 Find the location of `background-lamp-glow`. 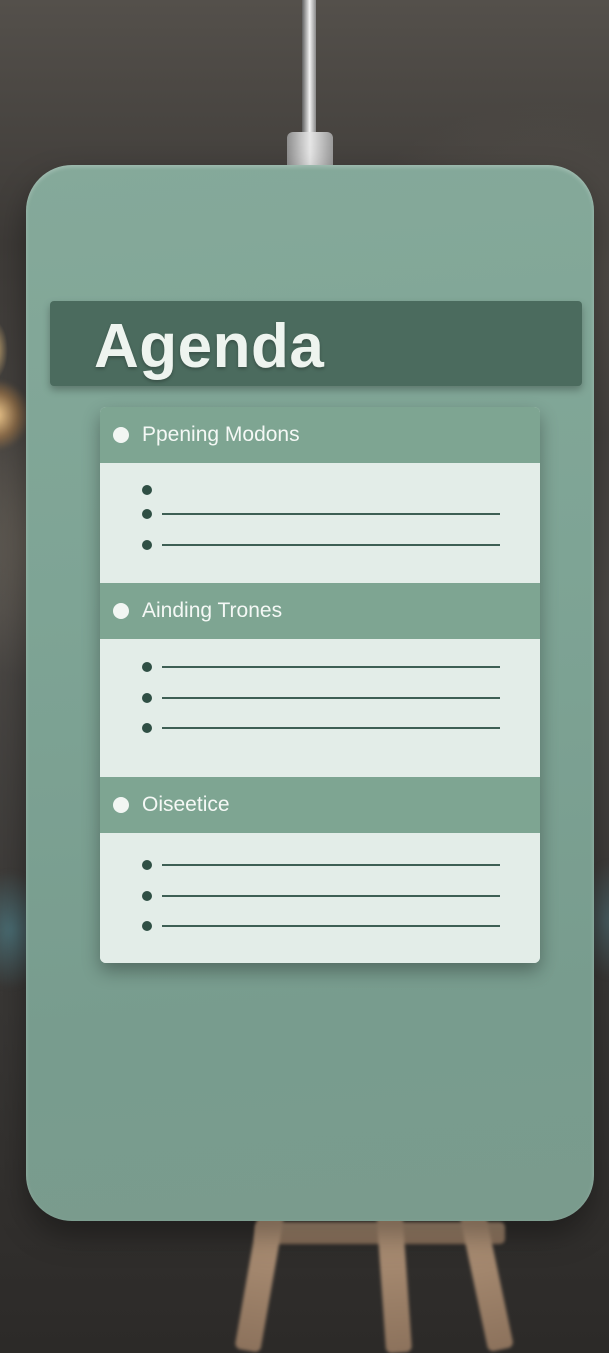

background-lamp-glow is located at coordinates (4, 350).